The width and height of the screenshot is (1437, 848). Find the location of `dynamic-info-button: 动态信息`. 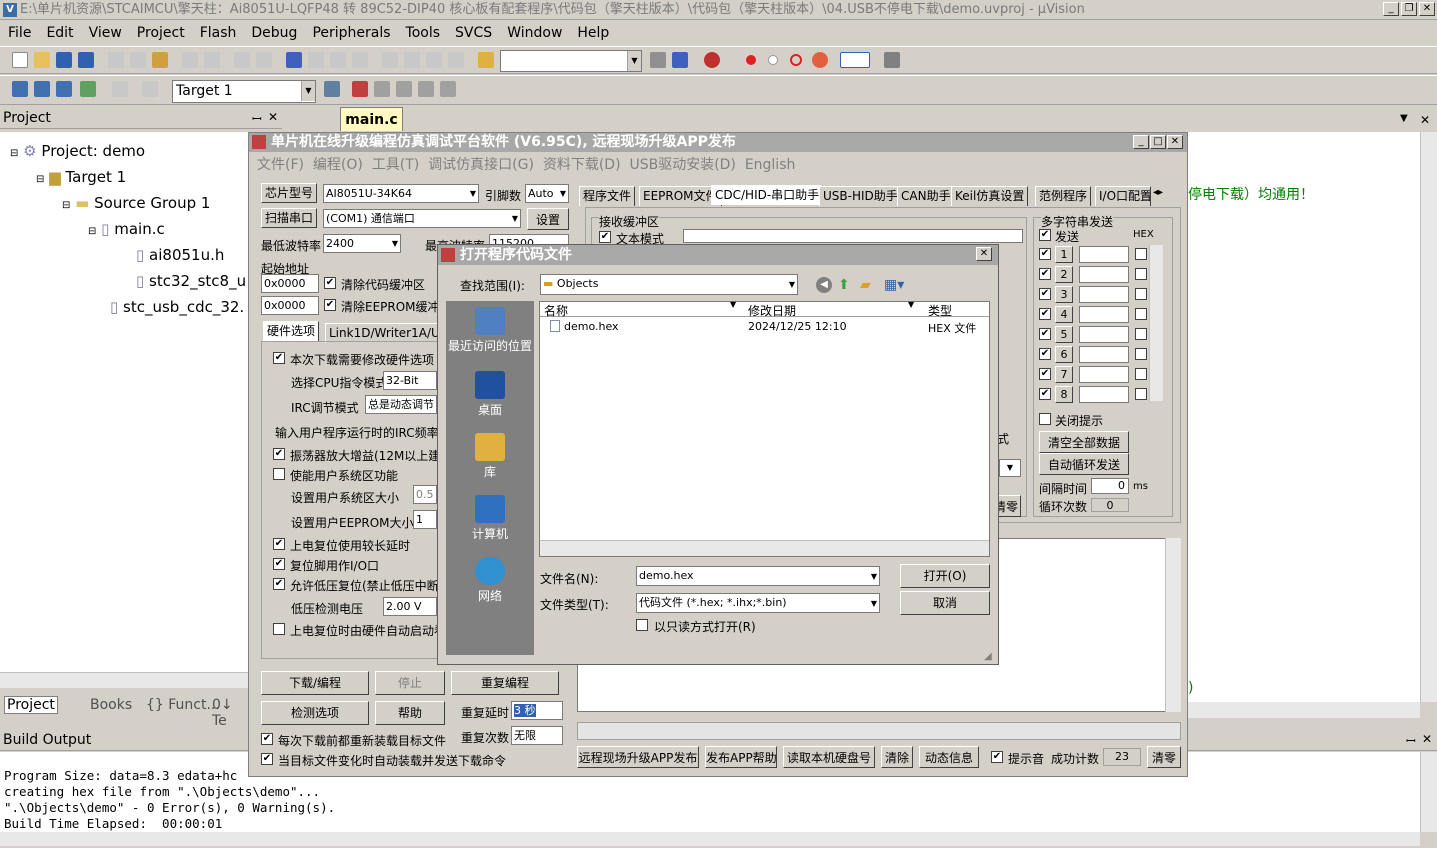

dynamic-info-button: 动态信息 is located at coordinates (949, 757).